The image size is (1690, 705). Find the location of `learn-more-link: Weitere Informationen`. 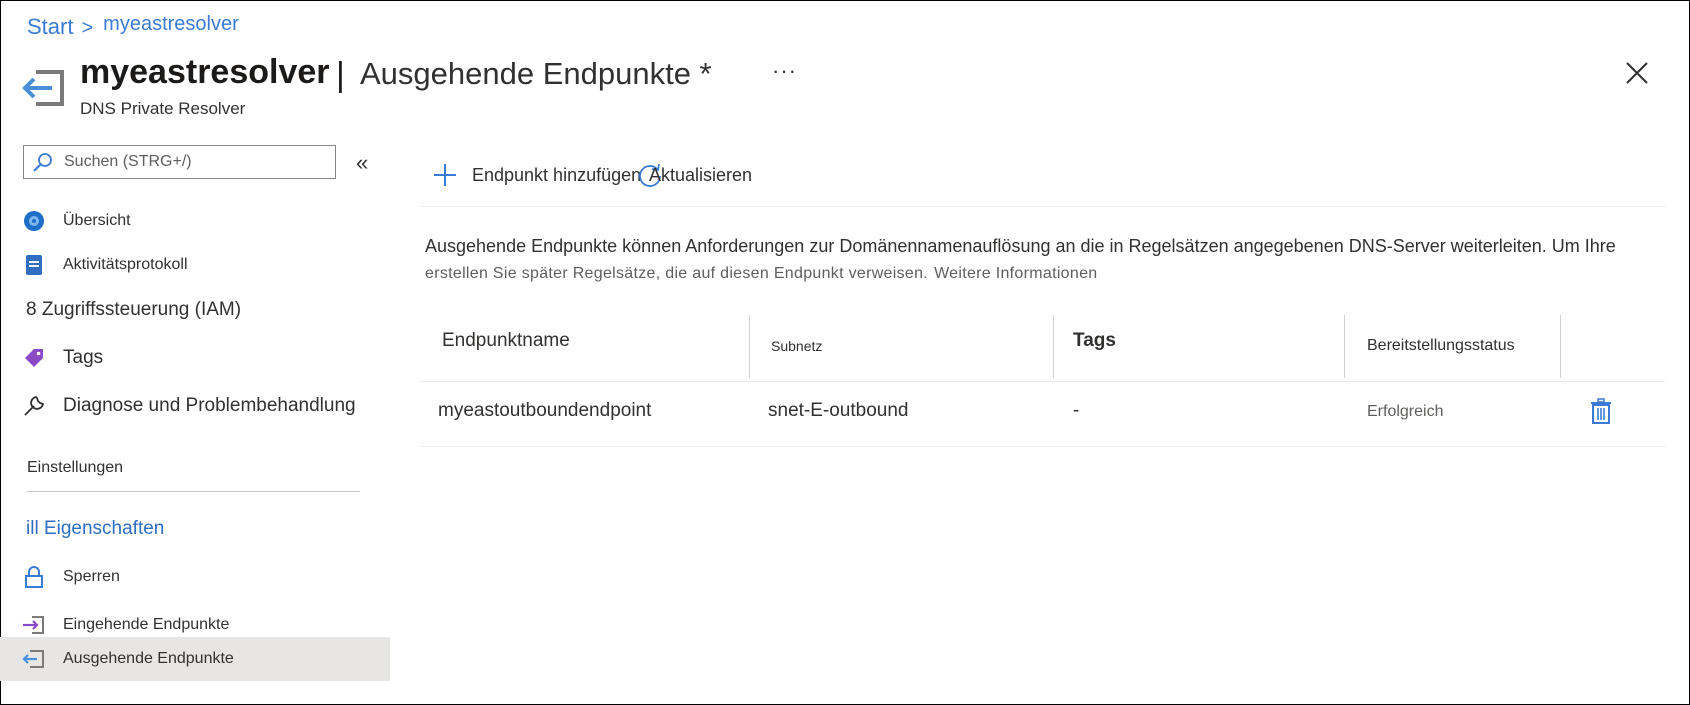

learn-more-link: Weitere Informationen is located at coordinates (1015, 273).